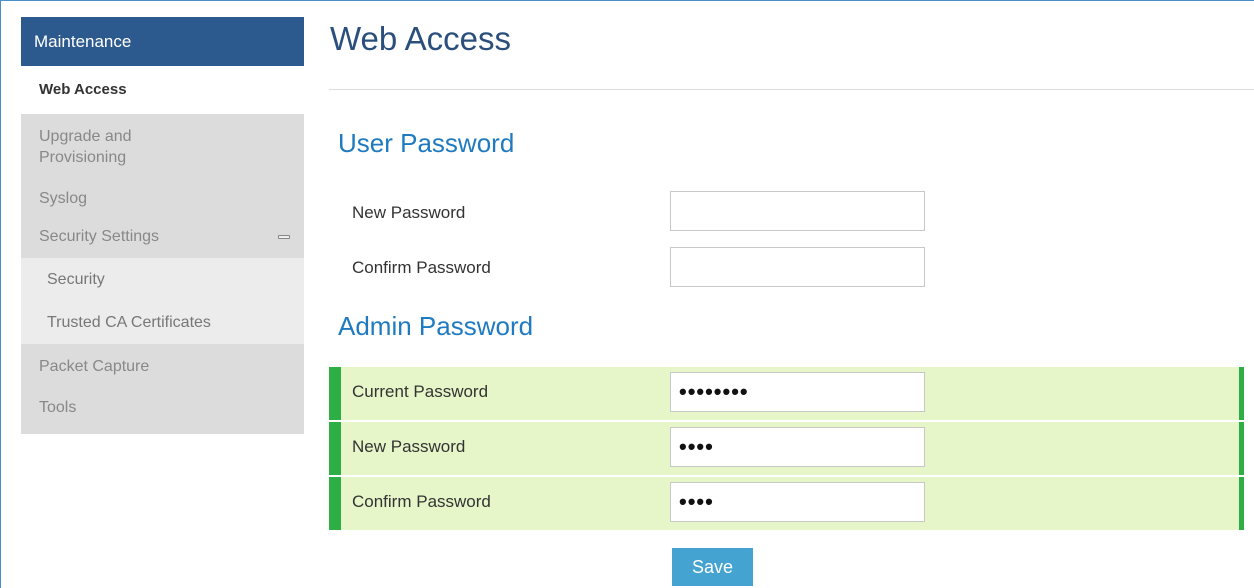  Describe the element at coordinates (421, 501) in the screenshot. I see `admin-confirm-password-label: Confirm Password` at that location.